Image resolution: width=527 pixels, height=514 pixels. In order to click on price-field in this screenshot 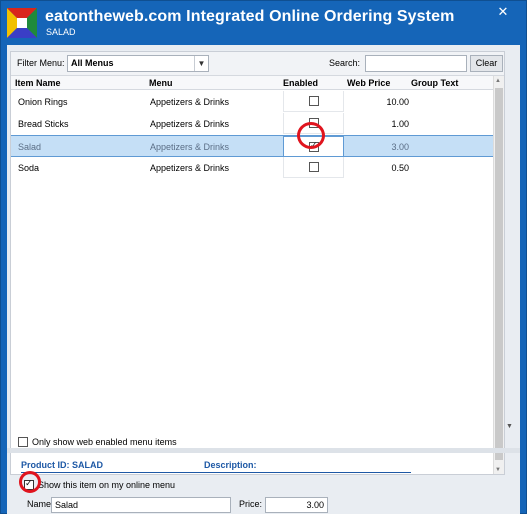, I will do `click(296, 505)`.